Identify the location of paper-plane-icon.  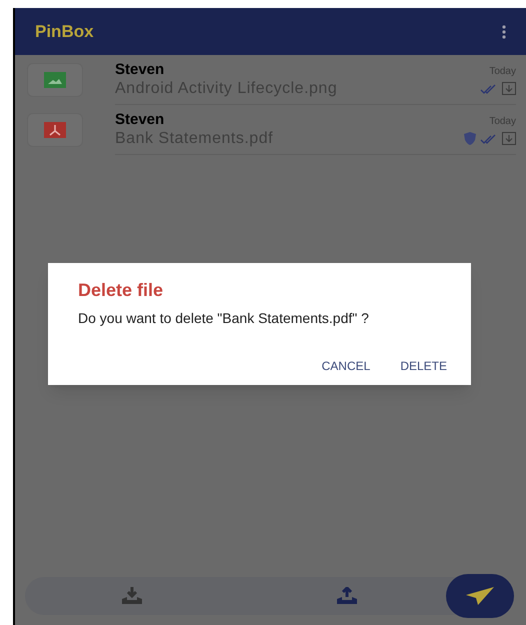
(480, 596).